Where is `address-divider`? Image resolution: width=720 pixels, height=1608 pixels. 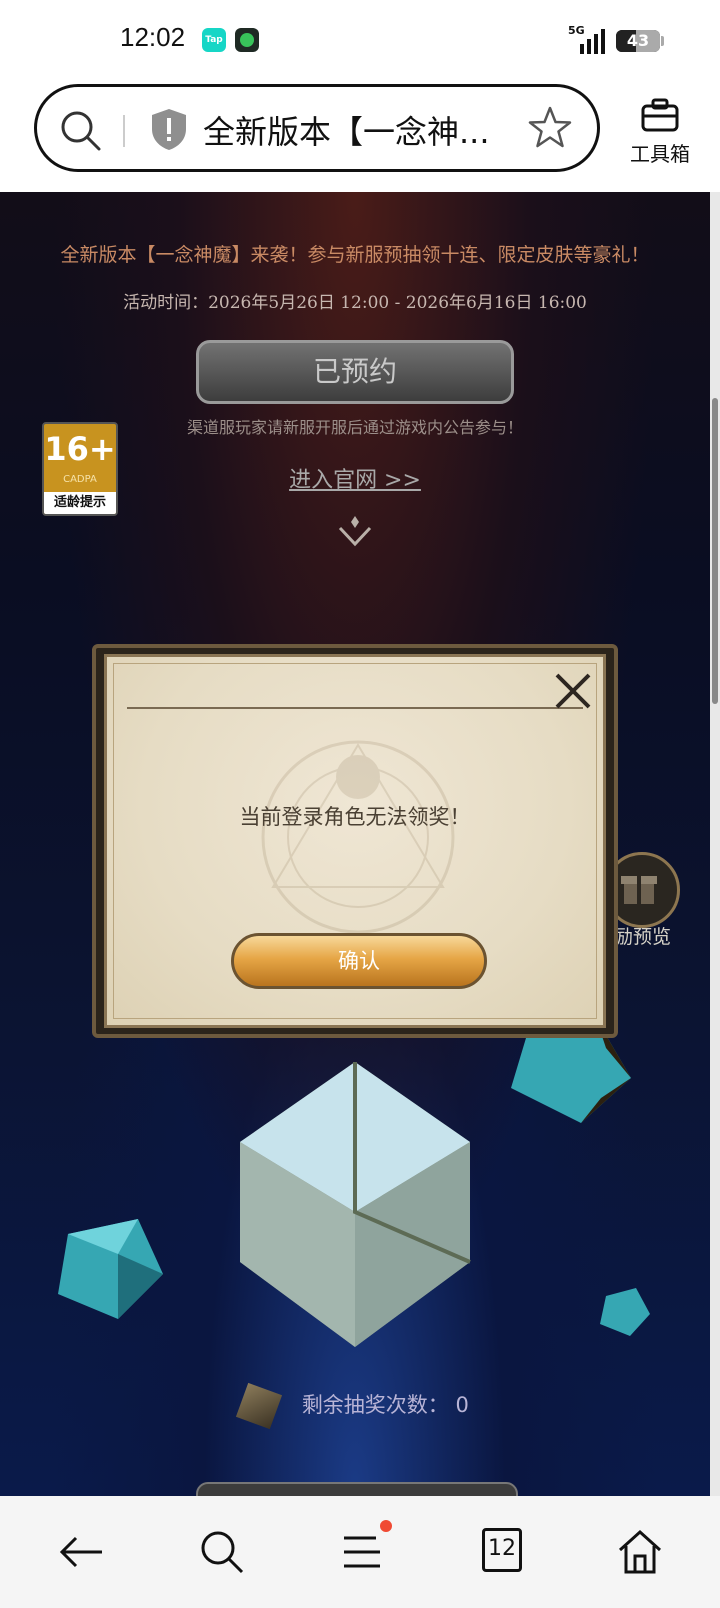 address-divider is located at coordinates (124, 131).